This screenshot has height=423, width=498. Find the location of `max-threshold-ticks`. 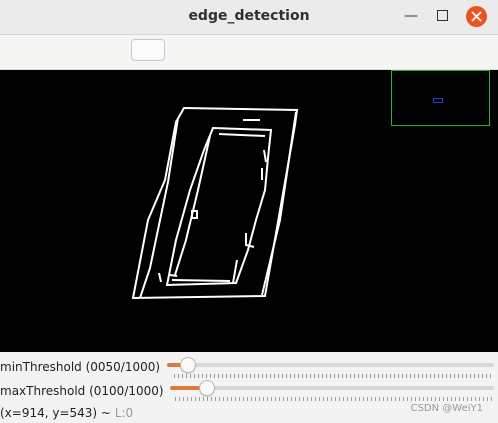

max-threshold-ticks is located at coordinates (333, 399).